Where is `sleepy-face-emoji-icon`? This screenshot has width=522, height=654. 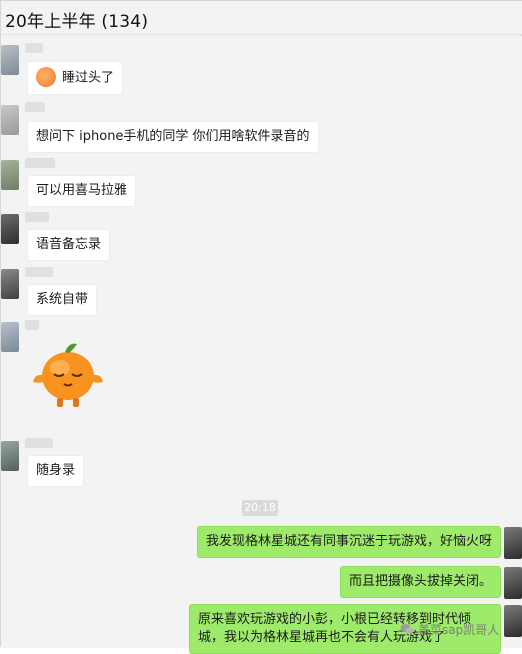
sleepy-face-emoji-icon is located at coordinates (46, 77).